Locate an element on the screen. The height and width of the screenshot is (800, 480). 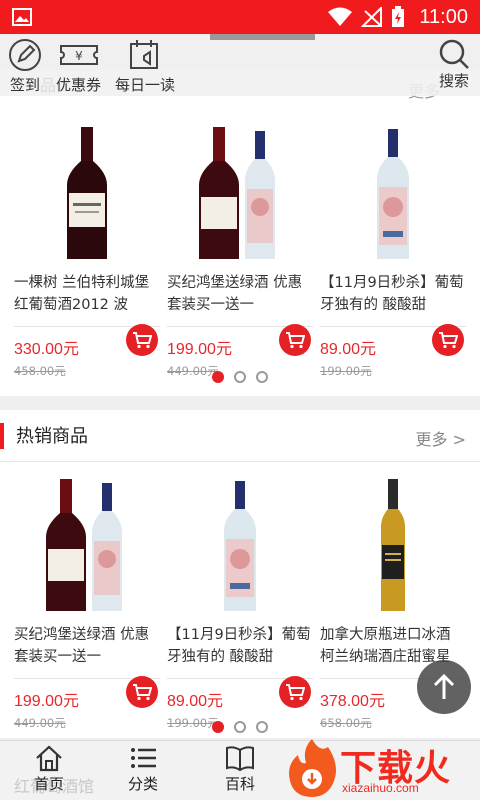
nav-category-label: 分类 is located at coordinates (142, 784).